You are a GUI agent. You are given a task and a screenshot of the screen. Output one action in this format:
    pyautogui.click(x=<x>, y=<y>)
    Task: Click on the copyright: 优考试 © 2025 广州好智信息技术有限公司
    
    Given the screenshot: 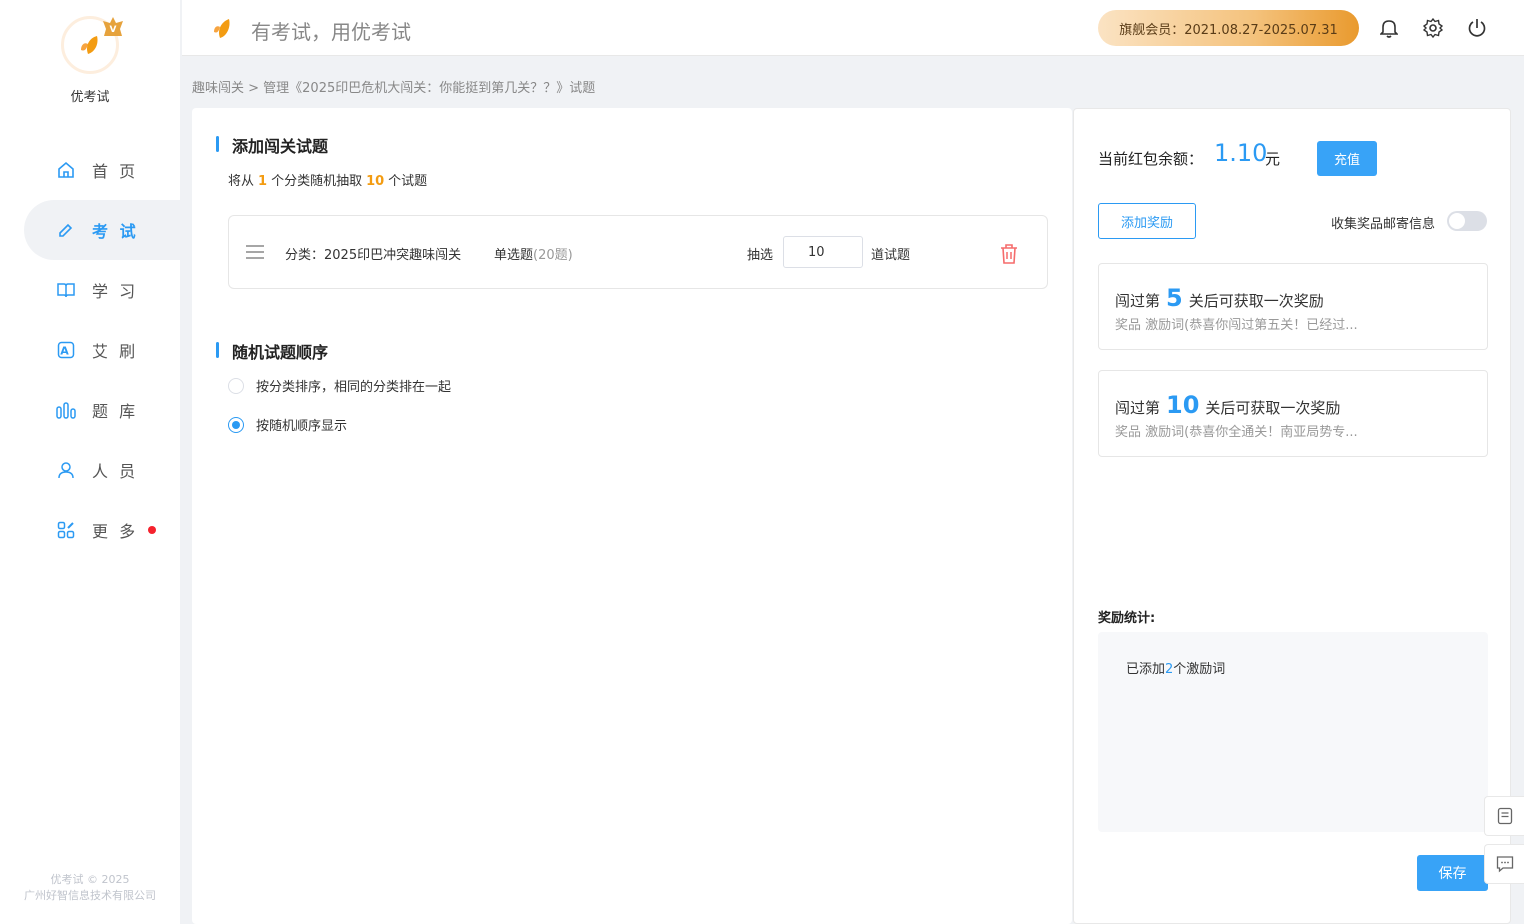 What is the action you would take?
    pyautogui.click(x=90, y=887)
    